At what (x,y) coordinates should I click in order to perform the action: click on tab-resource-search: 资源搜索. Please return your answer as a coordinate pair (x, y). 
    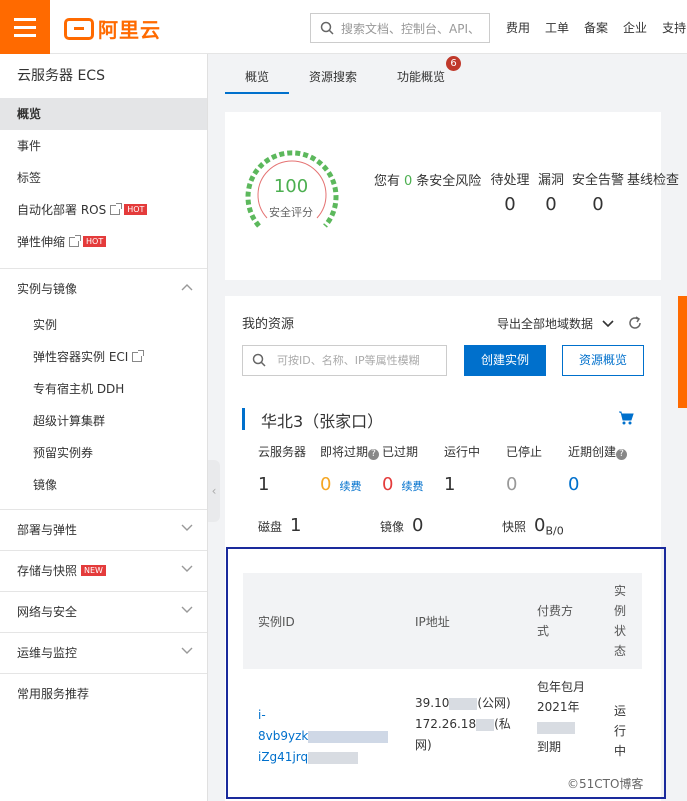
    Looking at the image, I should click on (333, 78).